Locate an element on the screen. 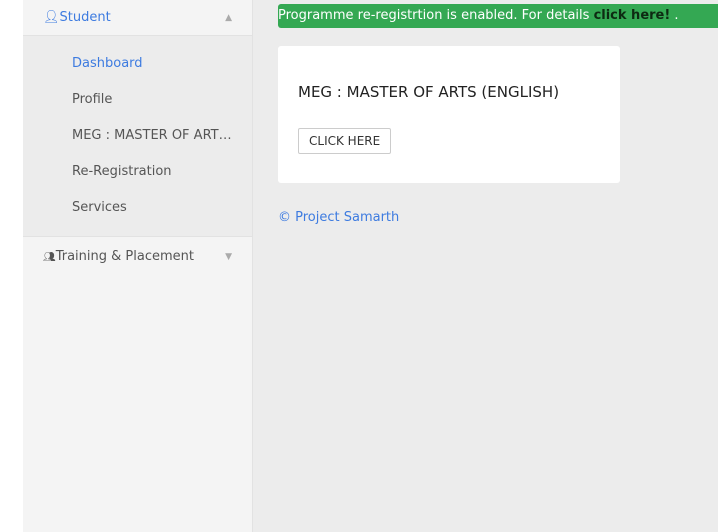 This screenshot has height=532, width=718. click-here-button: CLICK HERE is located at coordinates (345, 141).